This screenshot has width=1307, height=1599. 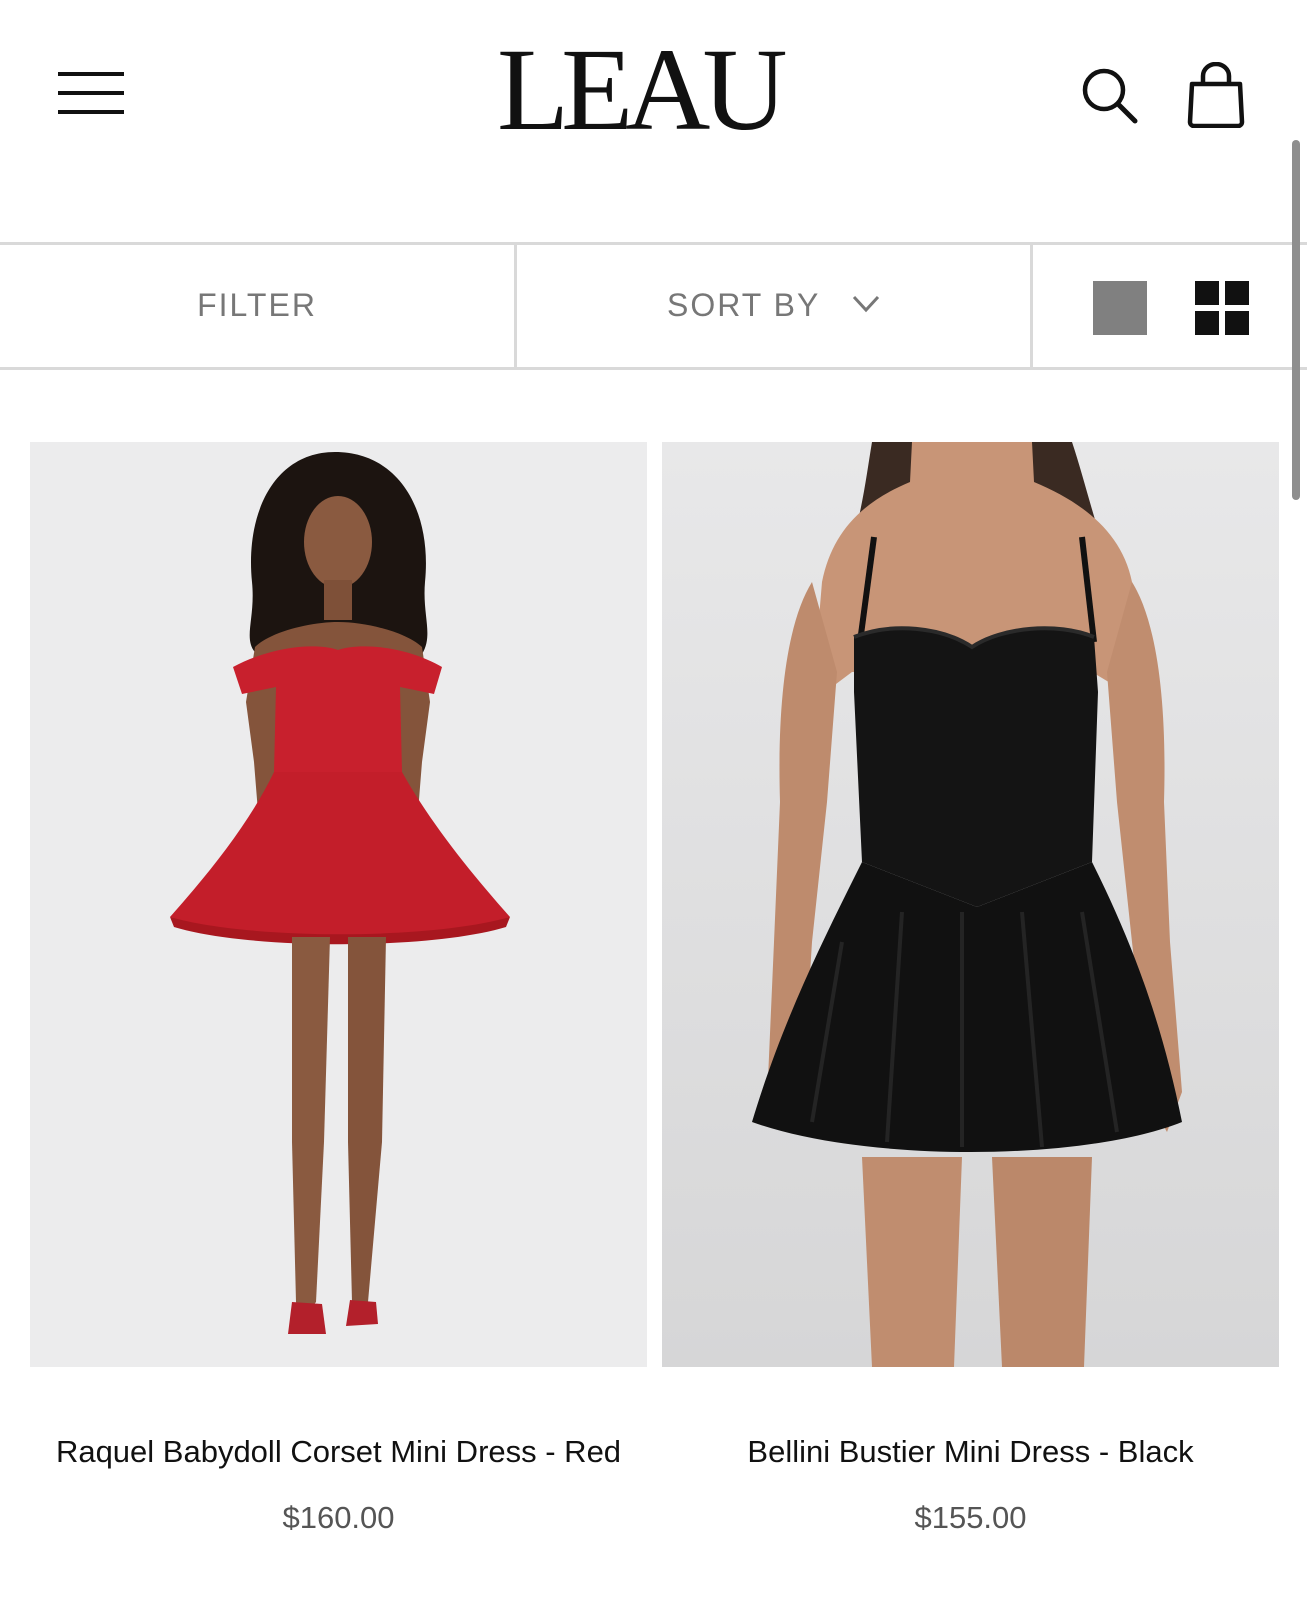 What do you see at coordinates (1296, 320) in the screenshot?
I see `scrollbar` at bounding box center [1296, 320].